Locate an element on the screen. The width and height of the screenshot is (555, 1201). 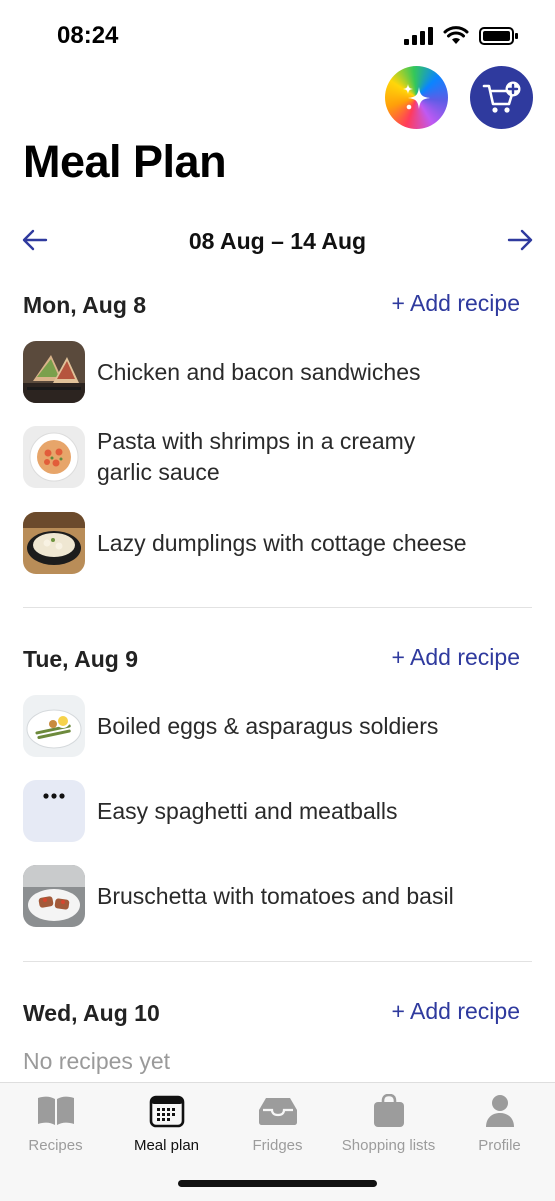
signal-icon is located at coordinates (418, 36).